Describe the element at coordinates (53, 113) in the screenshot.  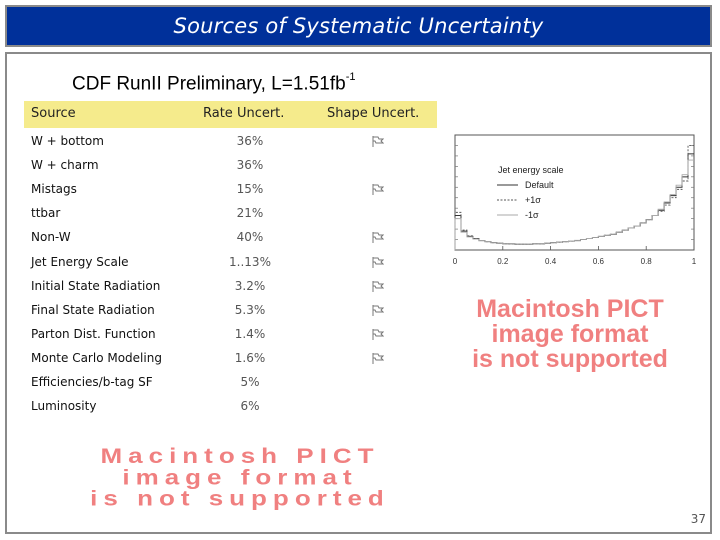
I see `header-source: Source` at that location.